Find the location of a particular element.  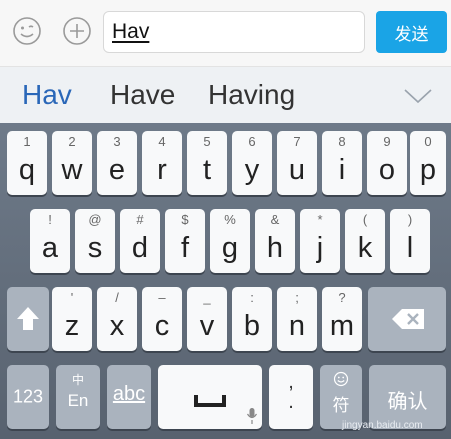

typed-text: Hav is located at coordinates (131, 31).